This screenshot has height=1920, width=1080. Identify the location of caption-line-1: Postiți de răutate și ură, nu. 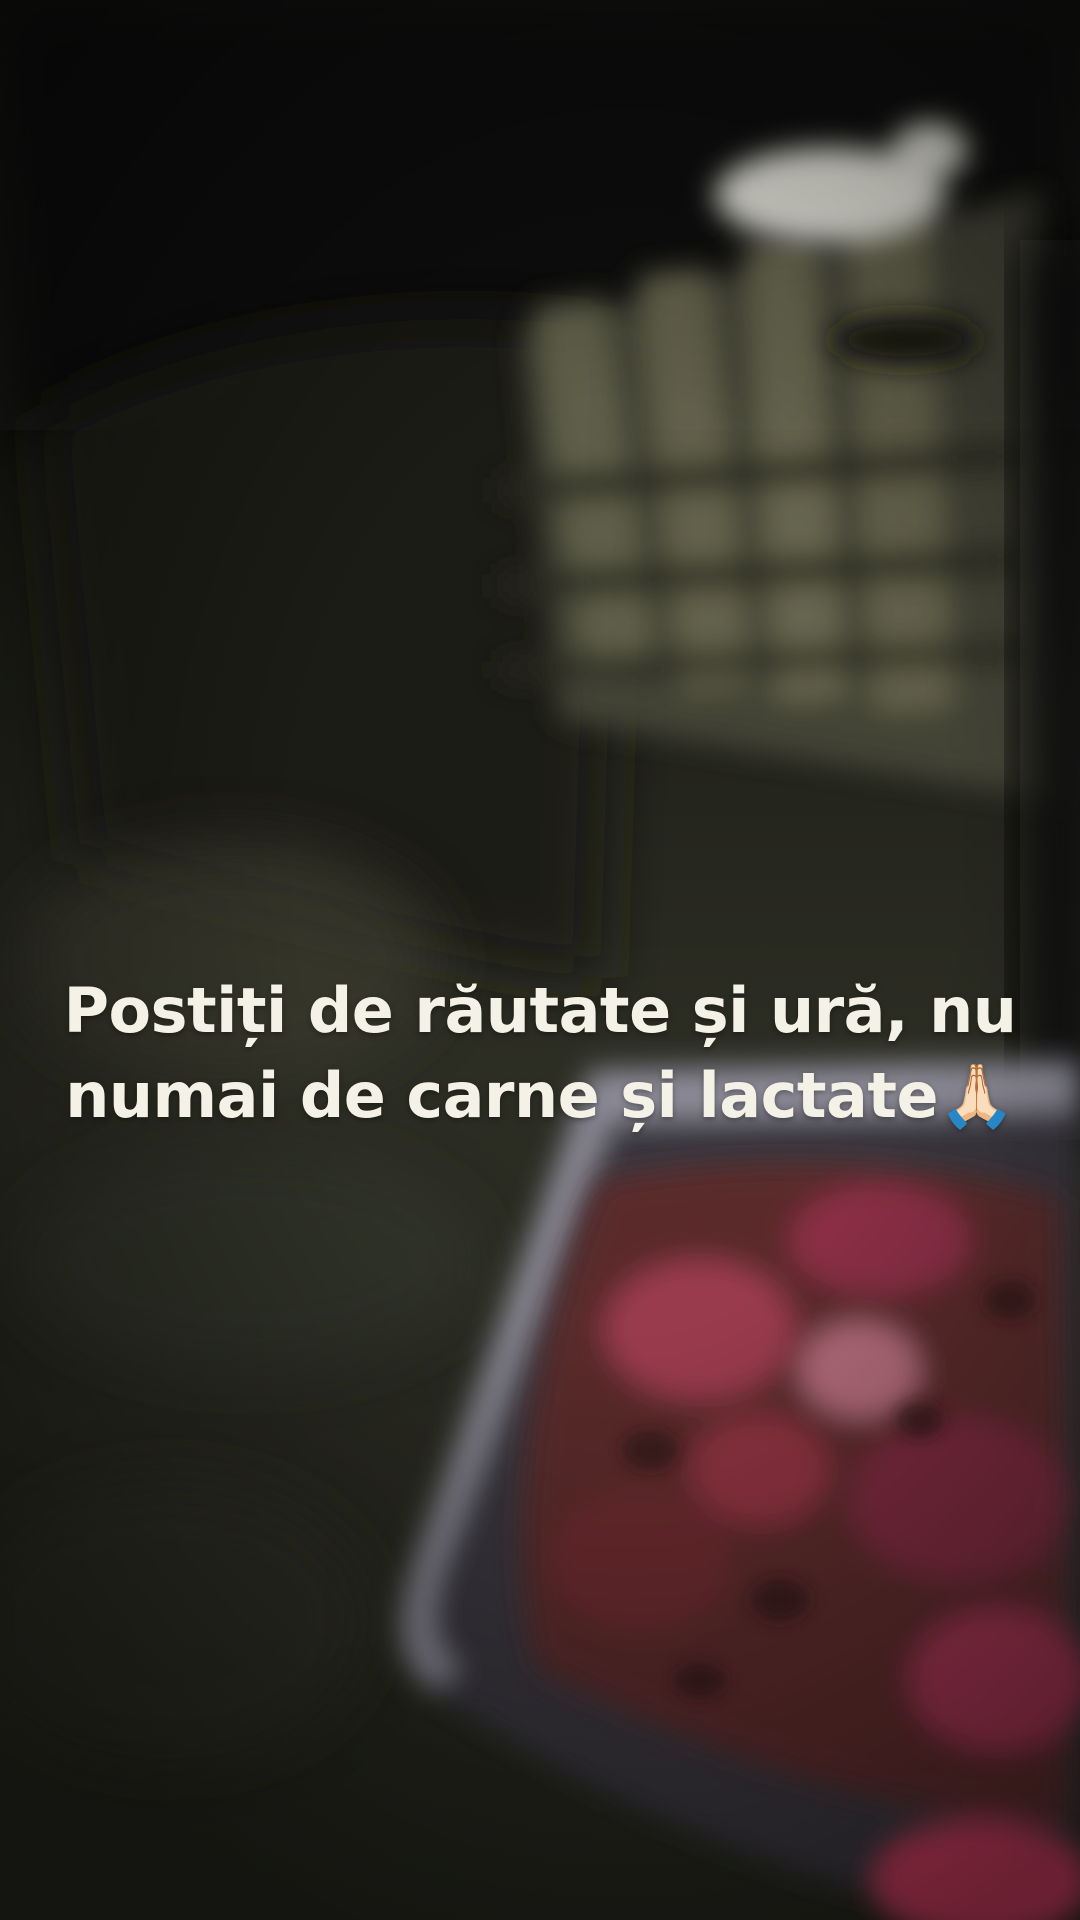
(540, 1010).